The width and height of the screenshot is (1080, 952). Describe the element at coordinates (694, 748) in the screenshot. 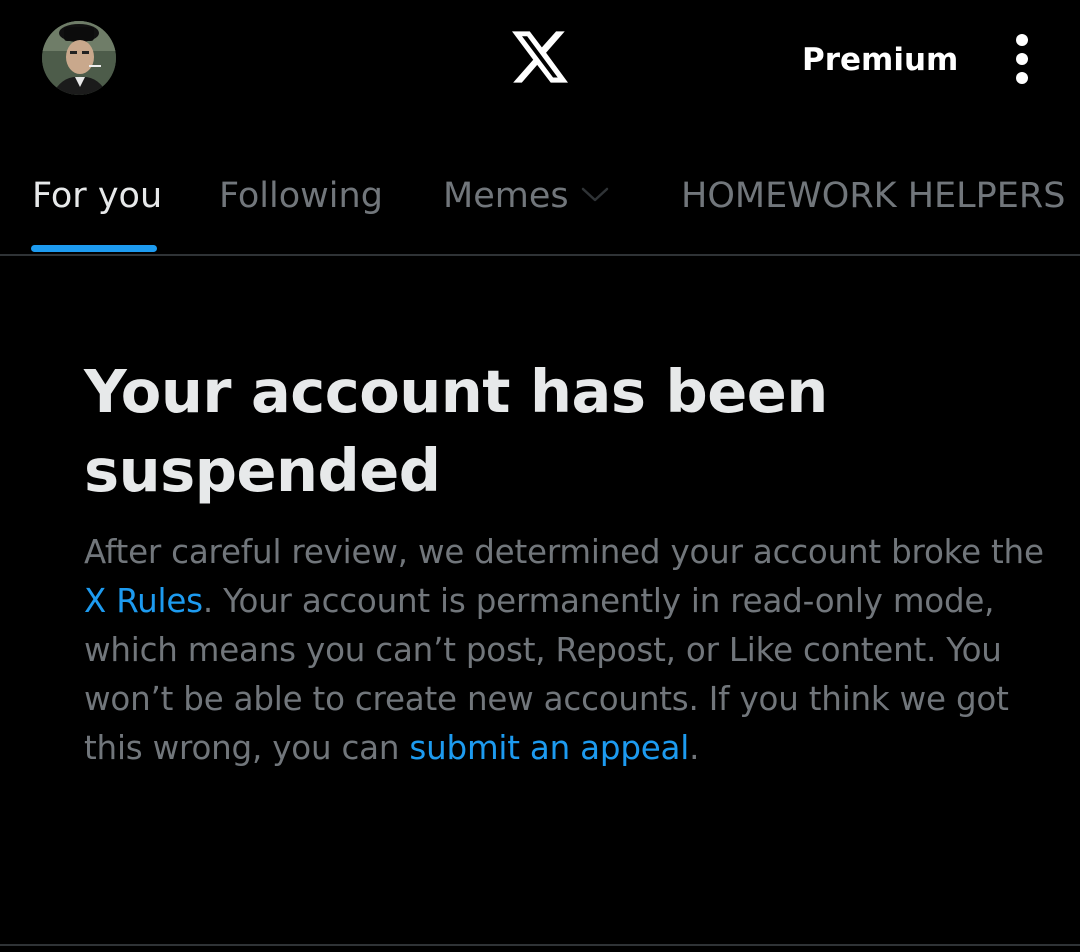

I see `message-end: .` at that location.